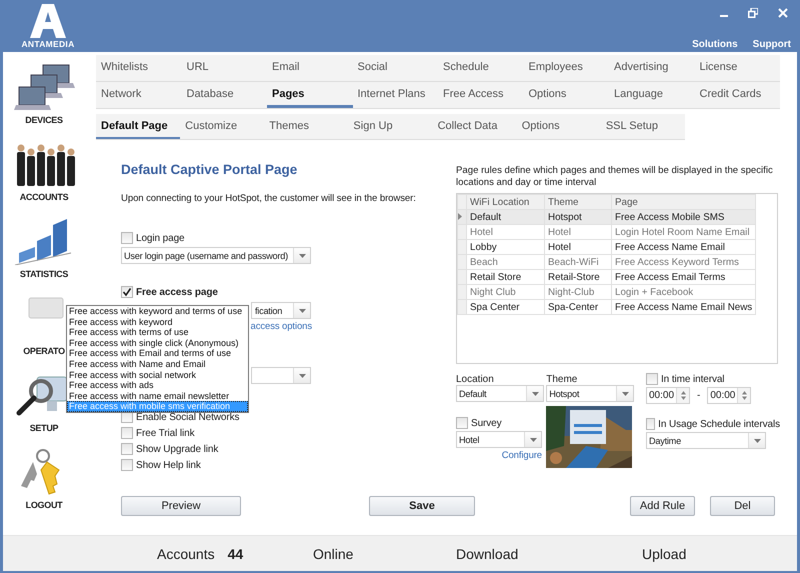 The image size is (800, 573). I want to click on table-cell: Spa-Center, so click(578, 307).